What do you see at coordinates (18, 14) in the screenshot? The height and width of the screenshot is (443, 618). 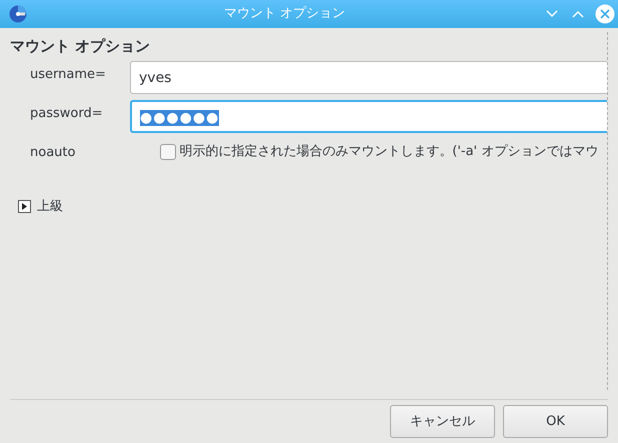 I see `disc-icon` at bounding box center [18, 14].